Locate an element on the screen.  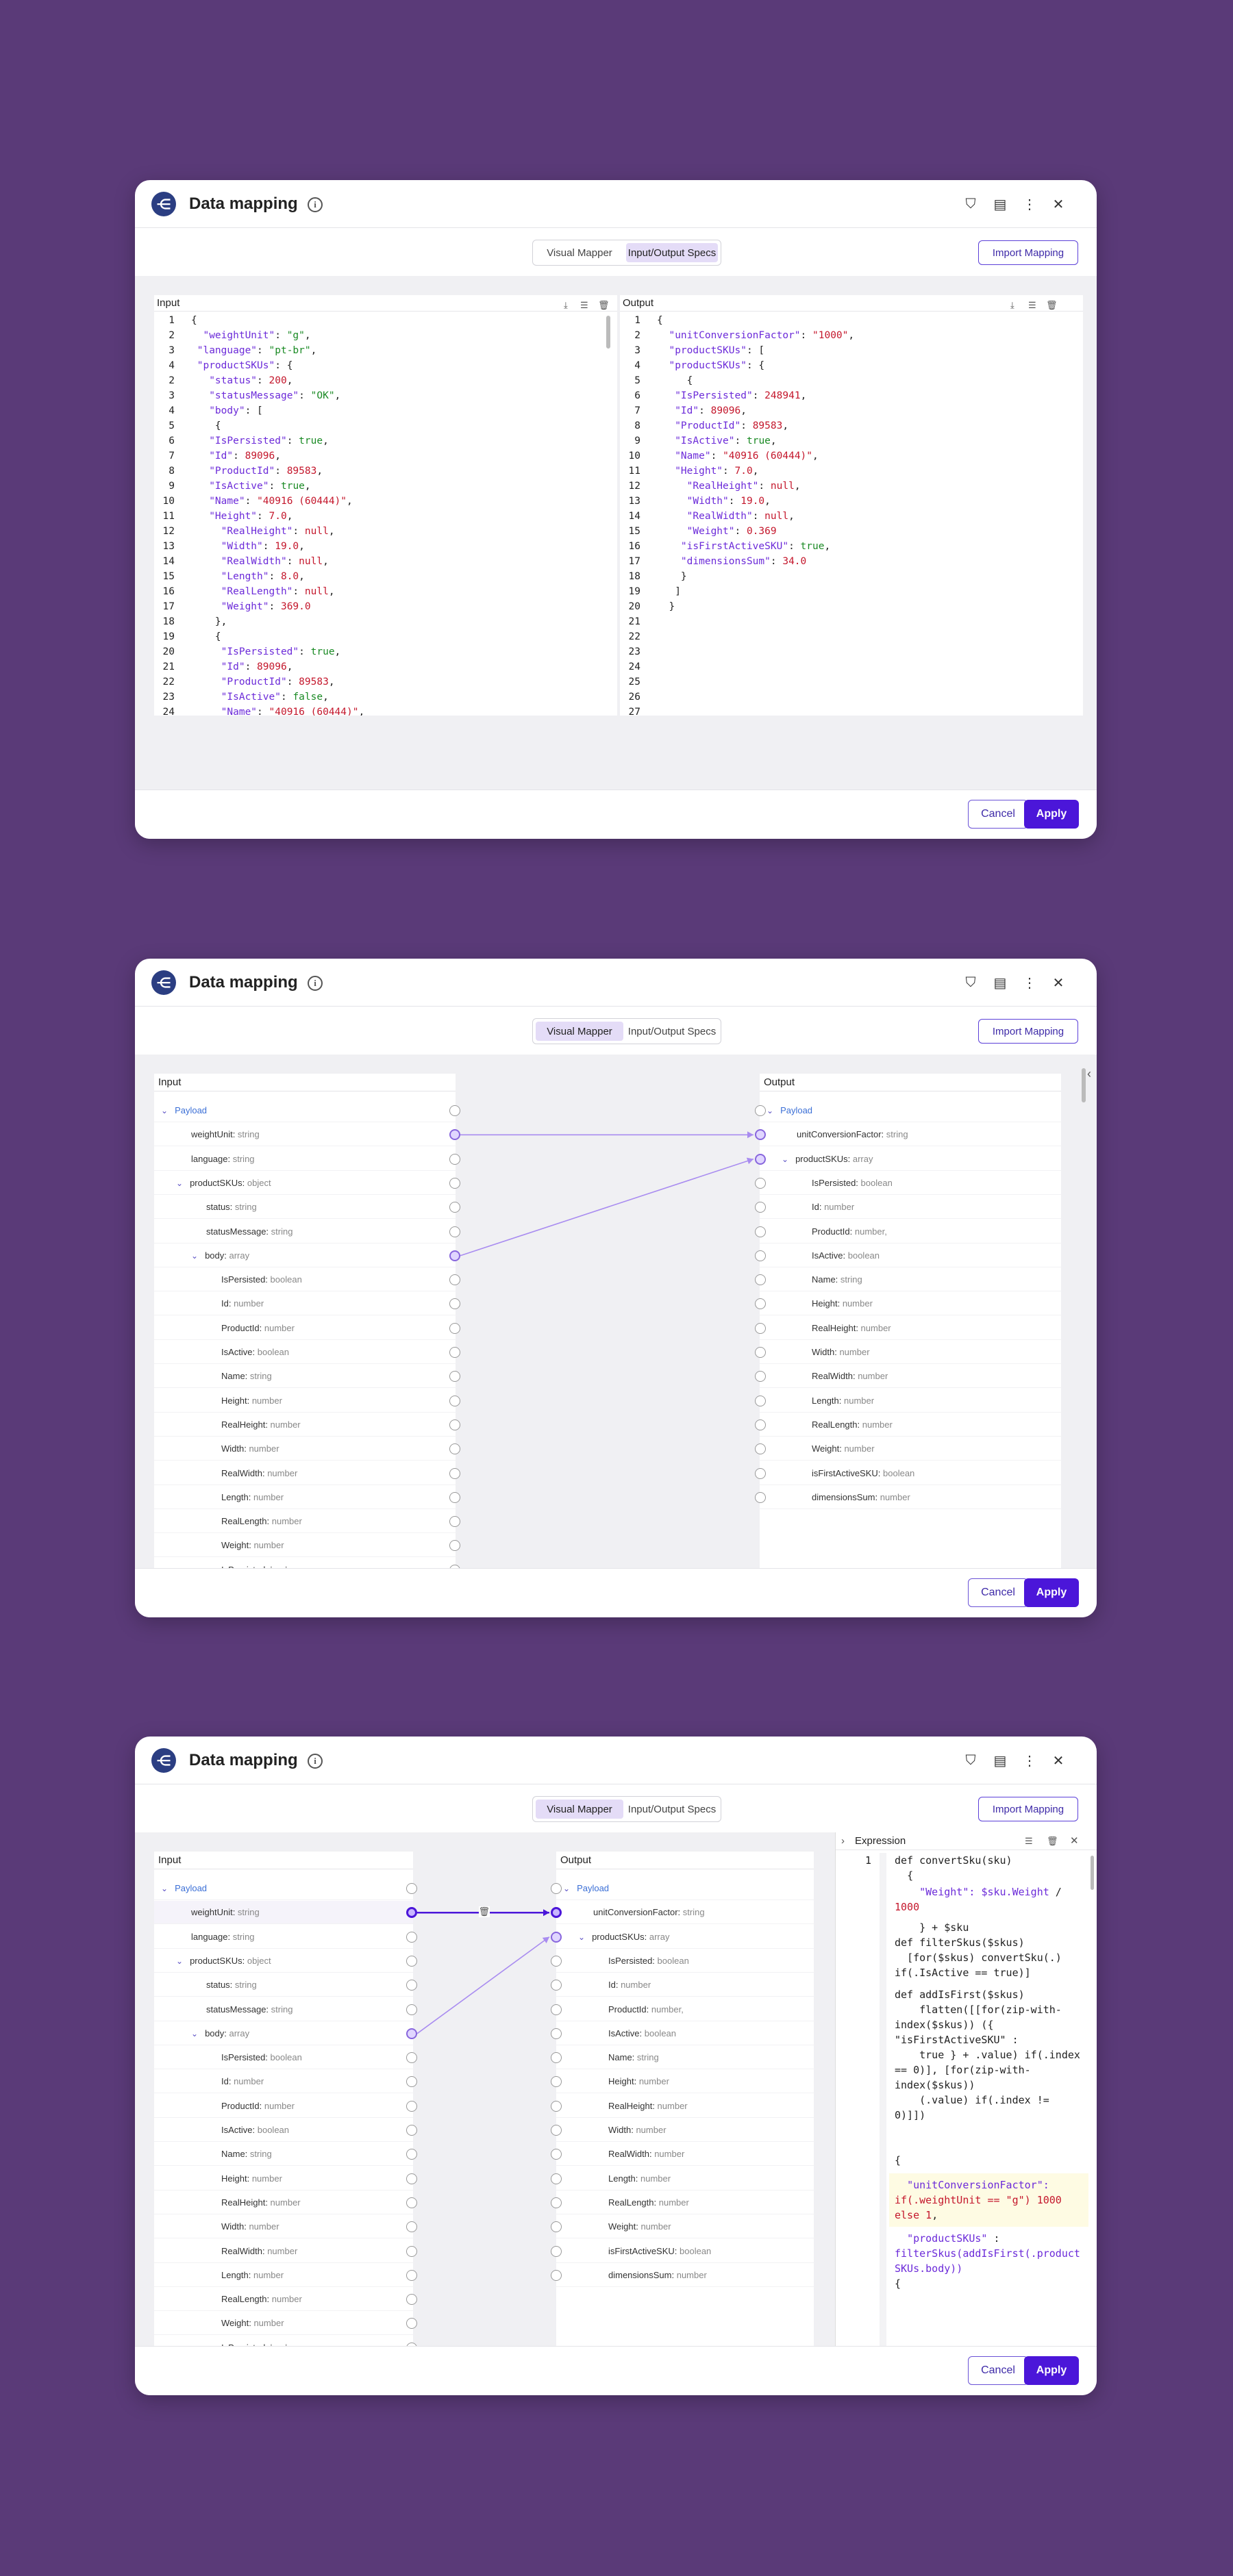
in-field-row: Width: number is located at coordinates (284, 2227).